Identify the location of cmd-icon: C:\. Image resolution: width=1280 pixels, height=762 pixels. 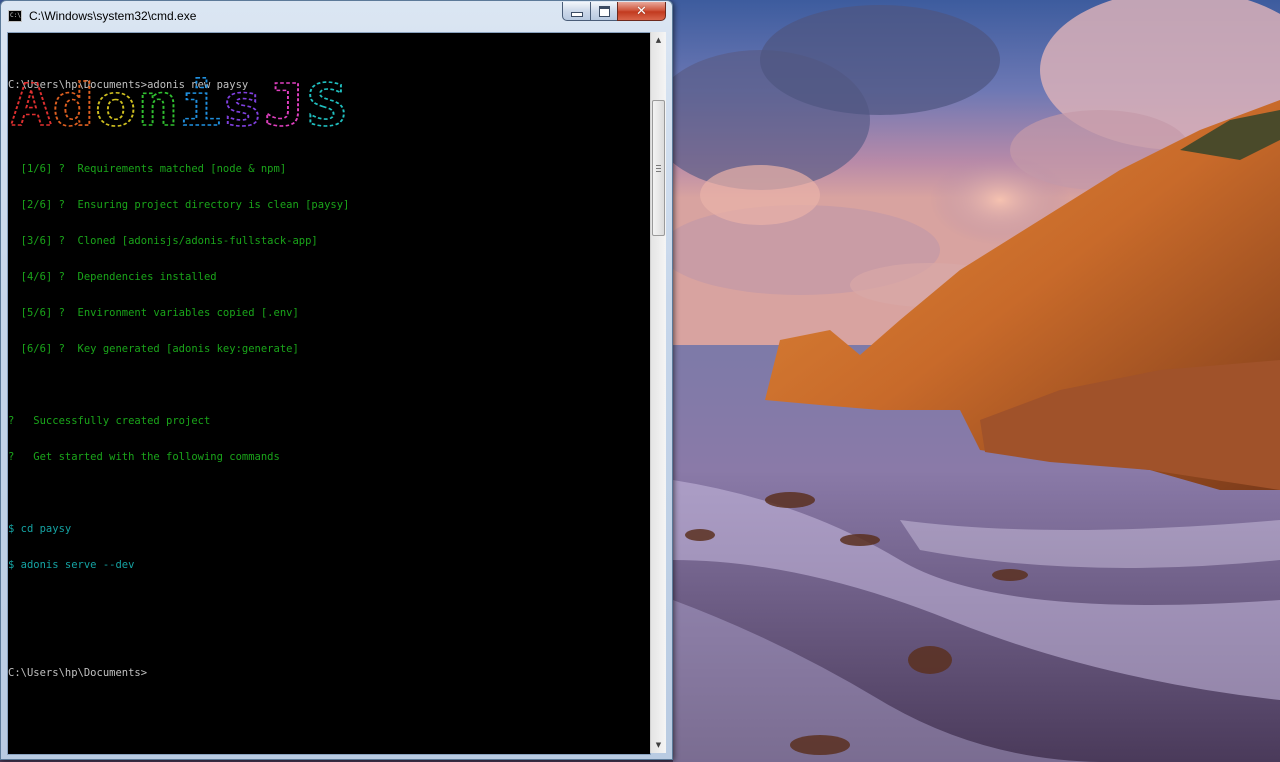
(15, 16).